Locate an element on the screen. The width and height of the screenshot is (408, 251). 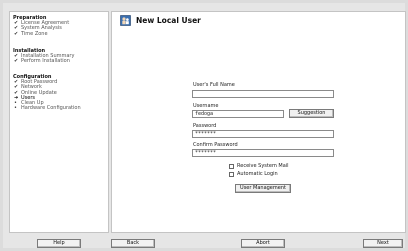
next-button: Next is located at coordinates (383, 243).